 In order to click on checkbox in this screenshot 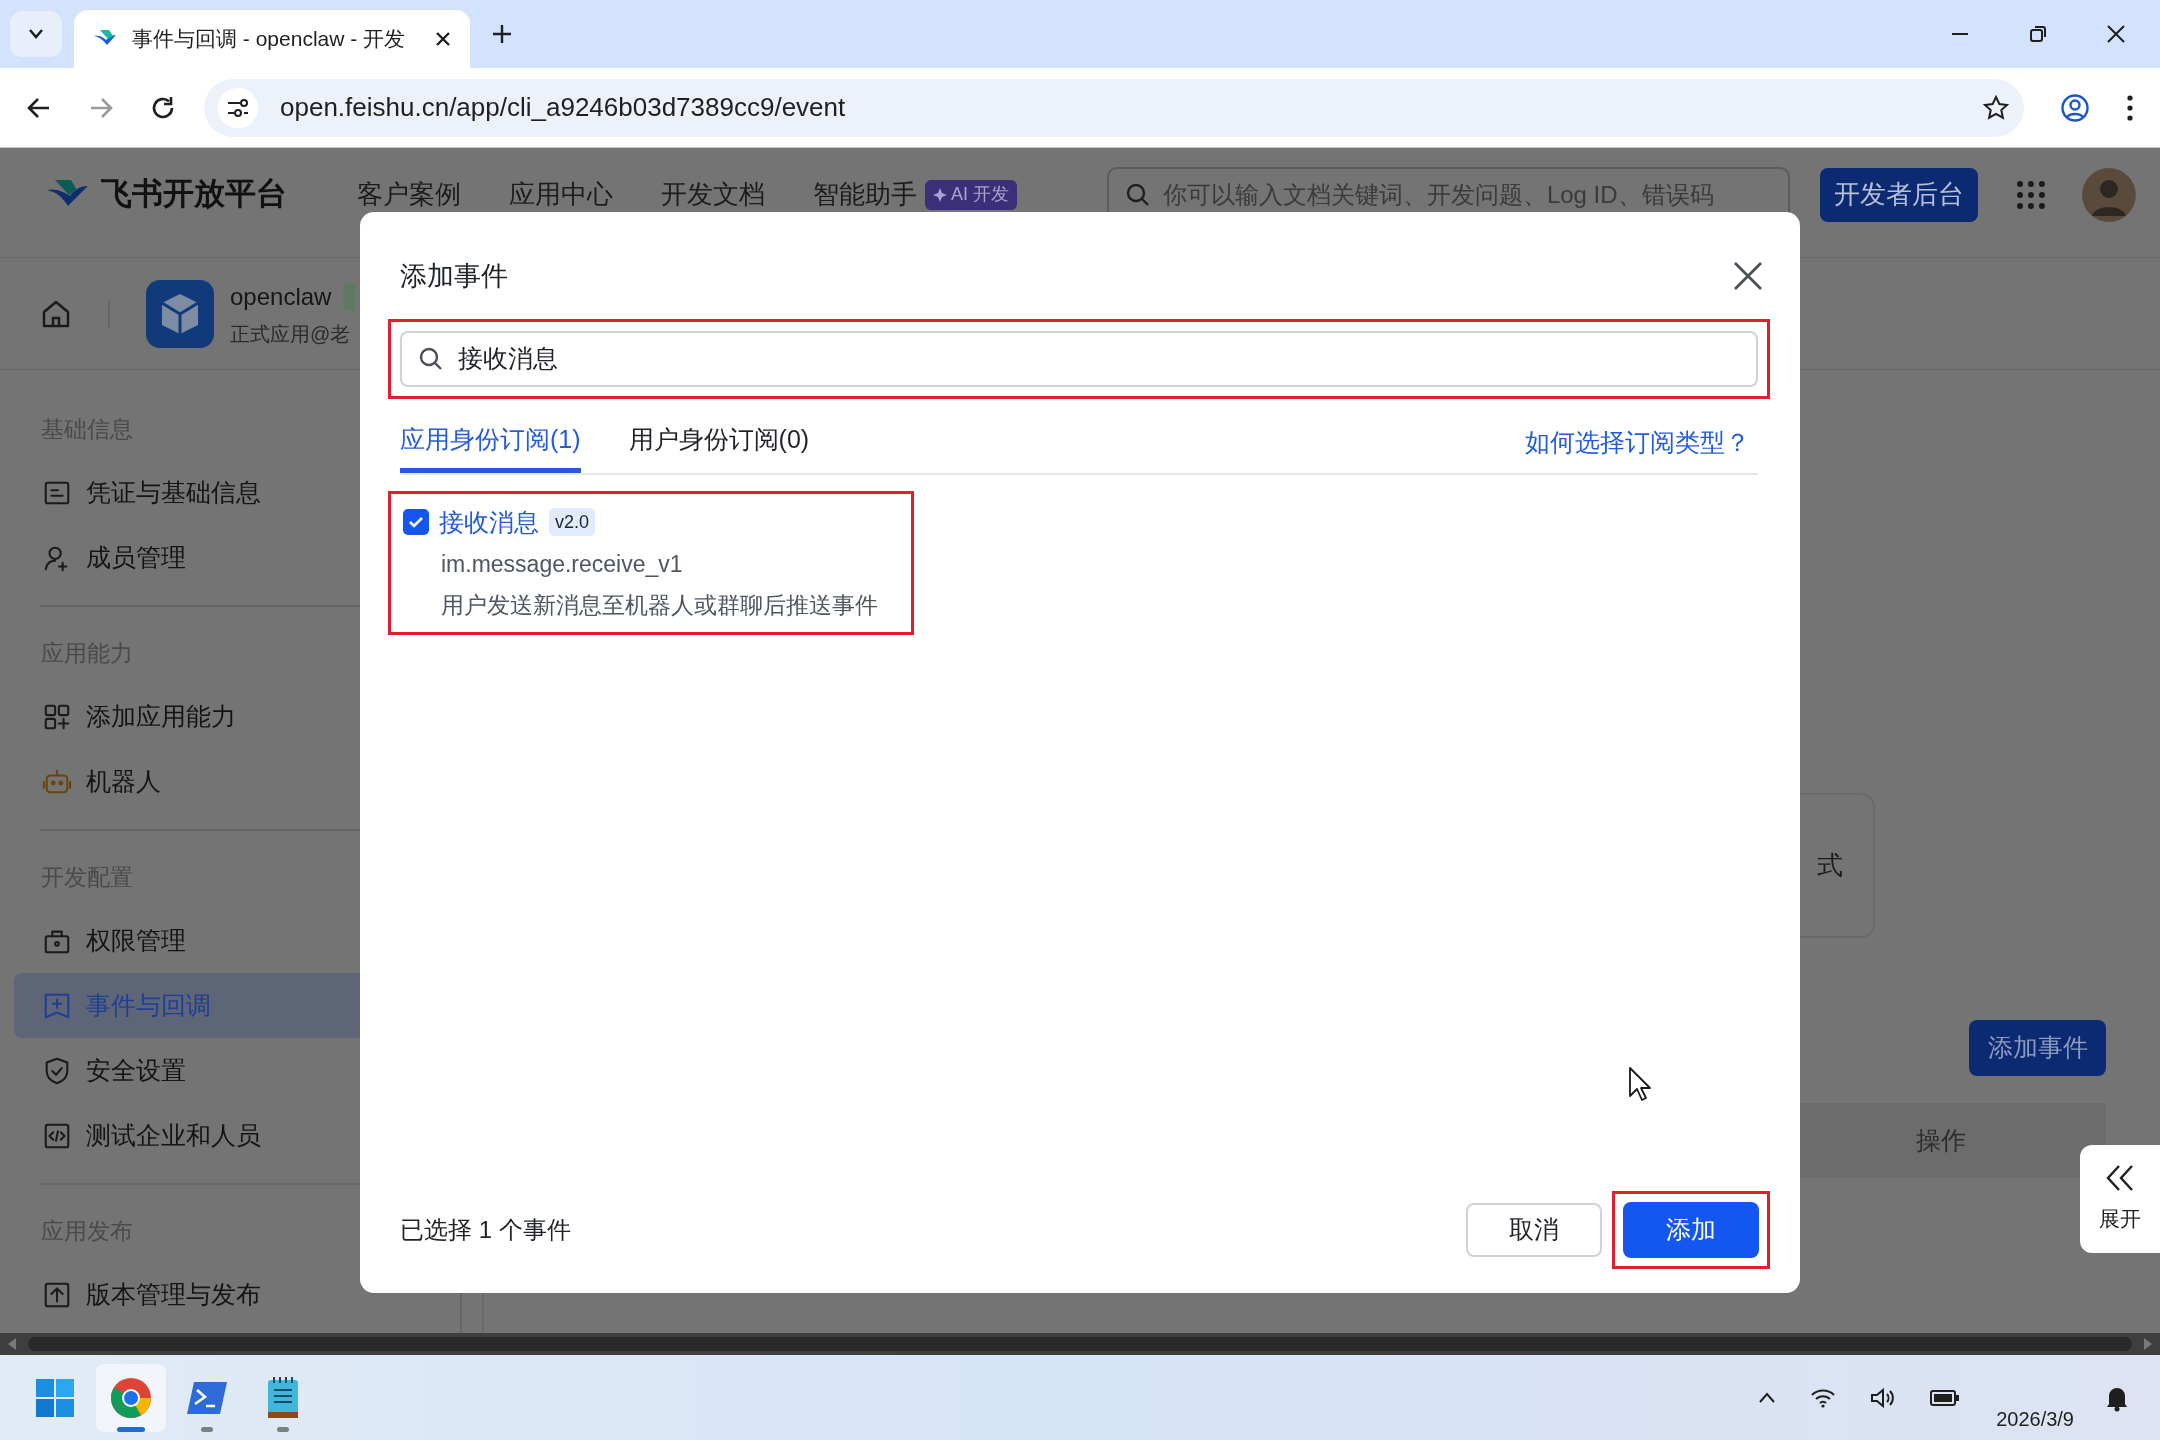, I will do `click(416, 522)`.